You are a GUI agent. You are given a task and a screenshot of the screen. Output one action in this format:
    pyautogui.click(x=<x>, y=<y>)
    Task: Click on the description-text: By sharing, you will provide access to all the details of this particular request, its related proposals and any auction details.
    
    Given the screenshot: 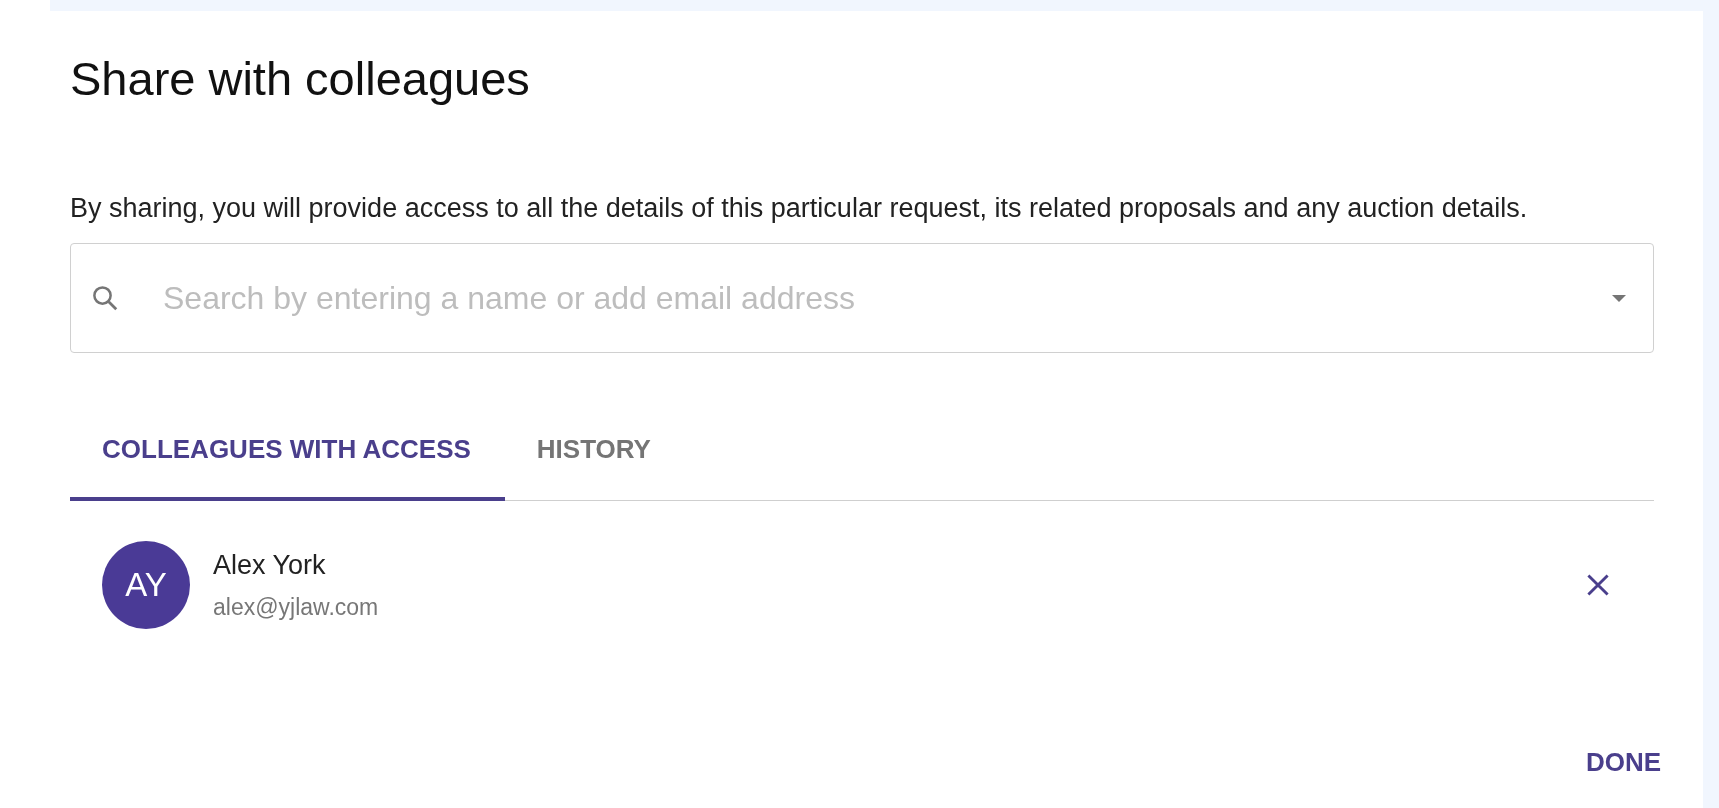 What is the action you would take?
    pyautogui.click(x=799, y=208)
    